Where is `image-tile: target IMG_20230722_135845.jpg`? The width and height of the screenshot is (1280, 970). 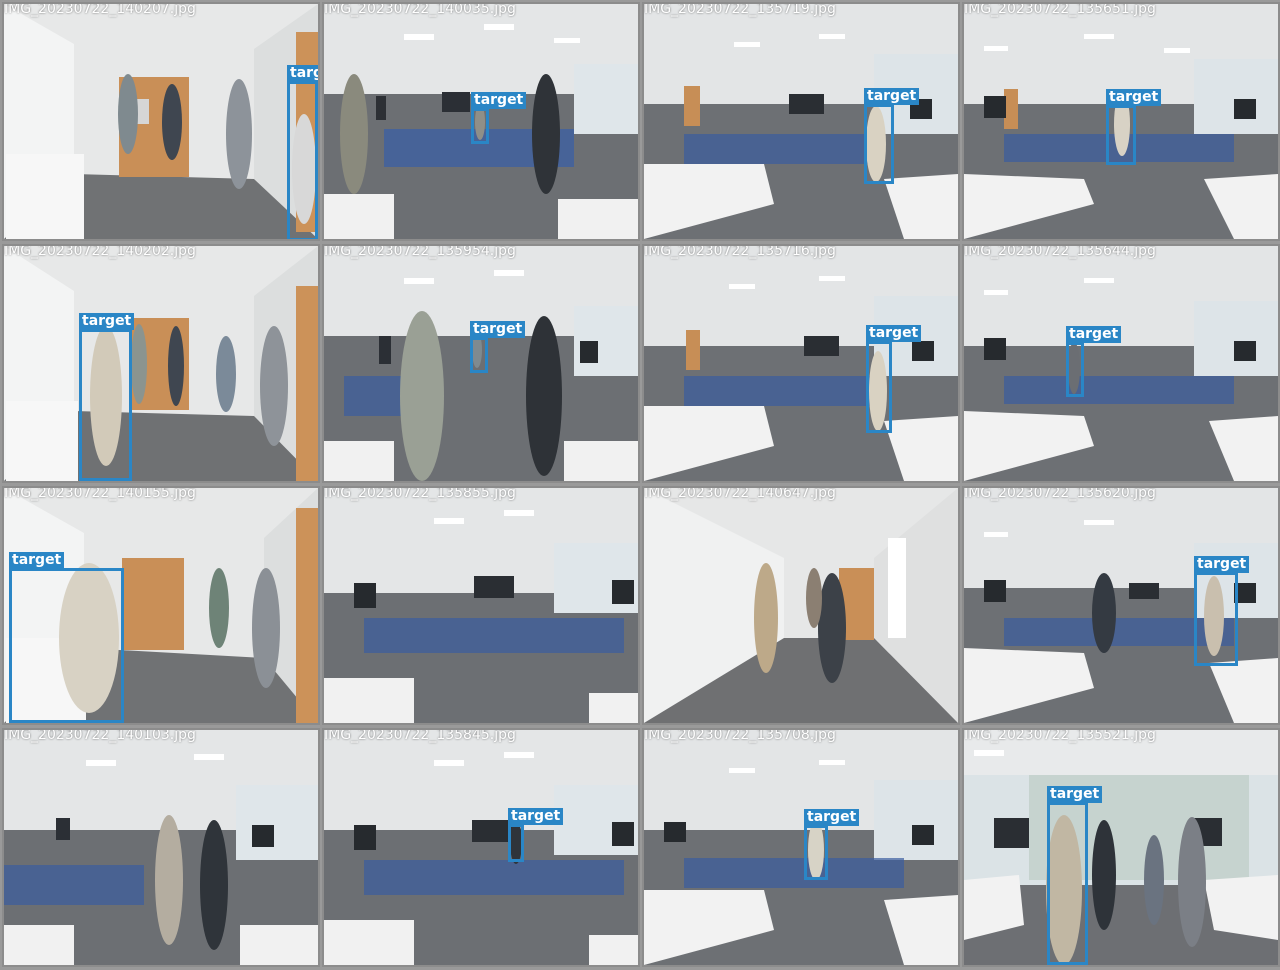 image-tile: target IMG_20230722_135845.jpg is located at coordinates (481, 847).